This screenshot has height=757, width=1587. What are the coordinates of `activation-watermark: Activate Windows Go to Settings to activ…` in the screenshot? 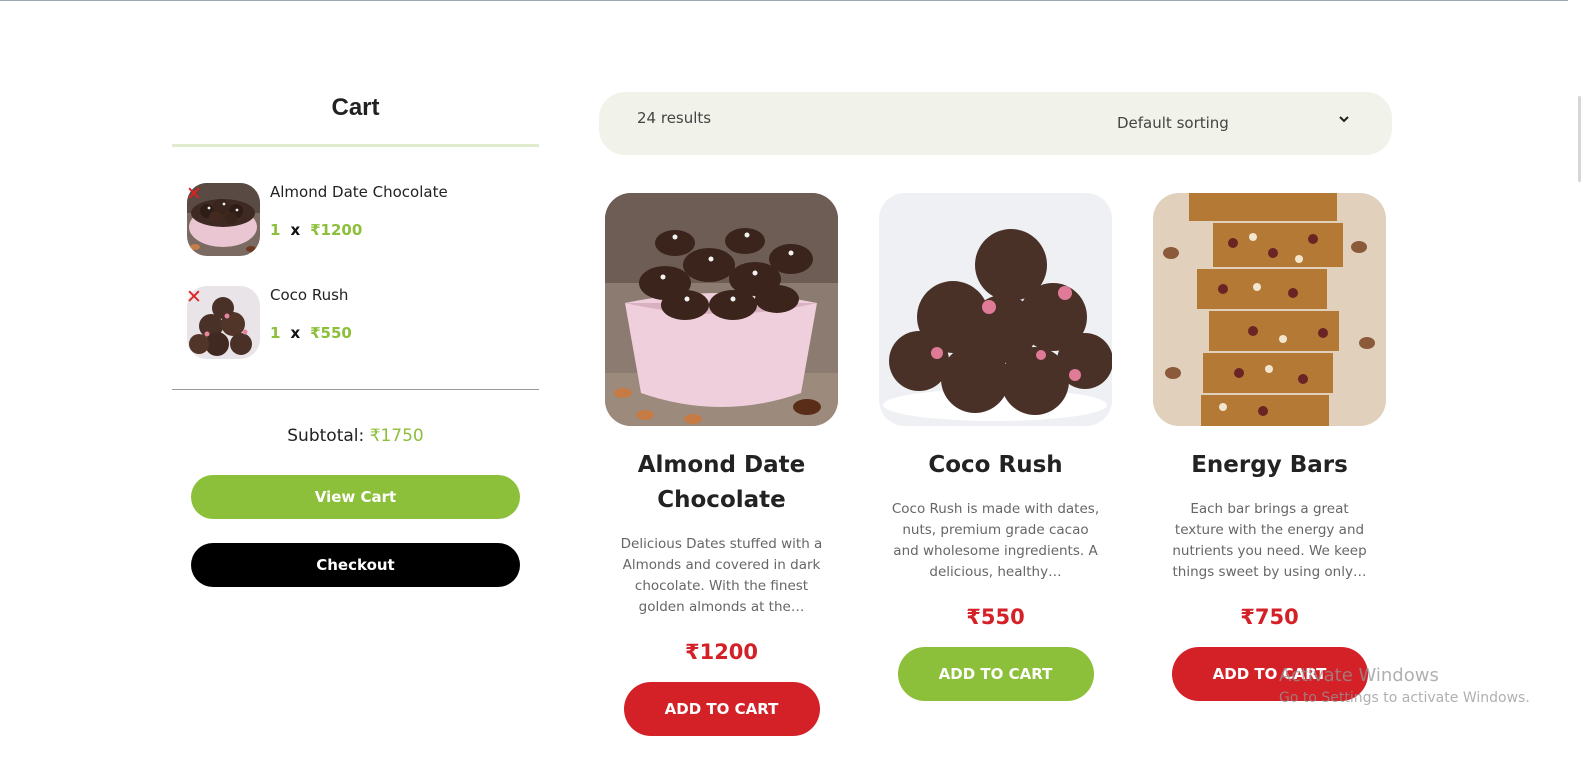 It's located at (1404, 685).